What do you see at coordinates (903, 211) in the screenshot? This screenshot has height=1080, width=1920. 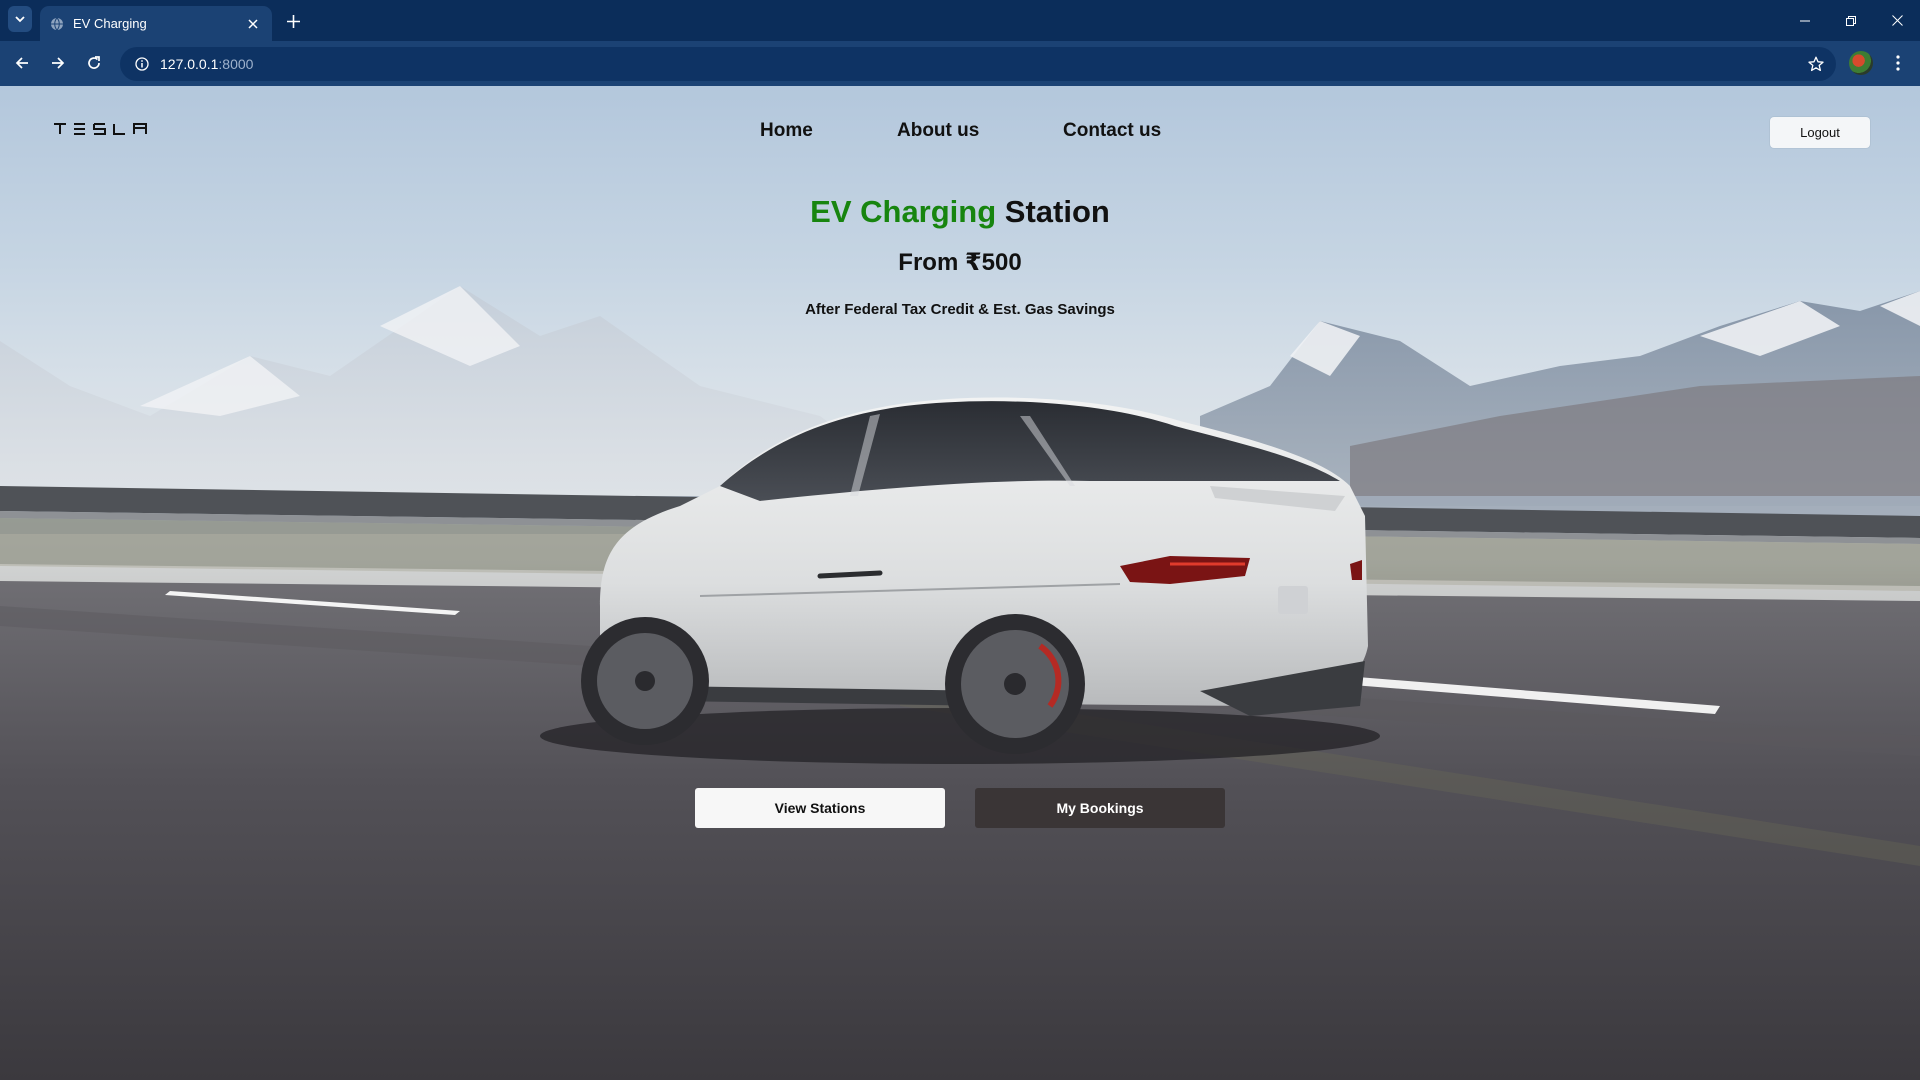 I see `hero-title-highlight: EV Charging` at bounding box center [903, 211].